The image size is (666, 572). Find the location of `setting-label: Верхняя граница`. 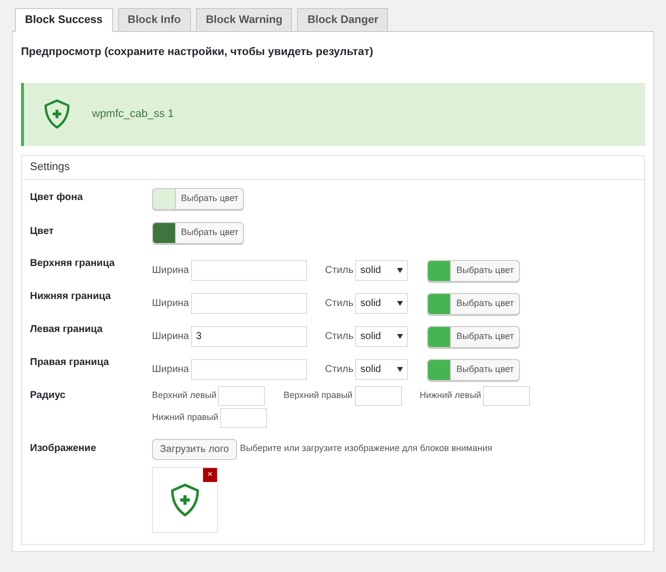

setting-label: Верхняя граница is located at coordinates (73, 263).